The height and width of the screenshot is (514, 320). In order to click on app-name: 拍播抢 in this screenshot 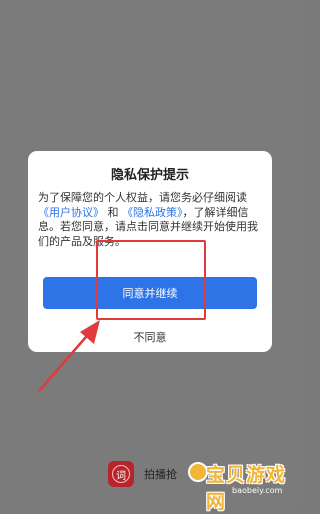, I will do `click(160, 474)`.